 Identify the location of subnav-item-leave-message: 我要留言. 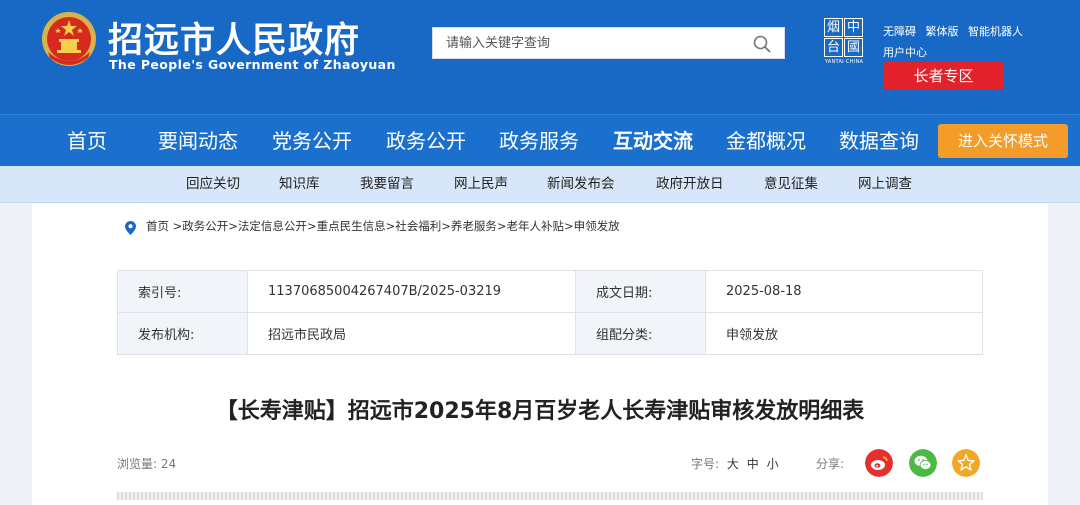
(387, 184).